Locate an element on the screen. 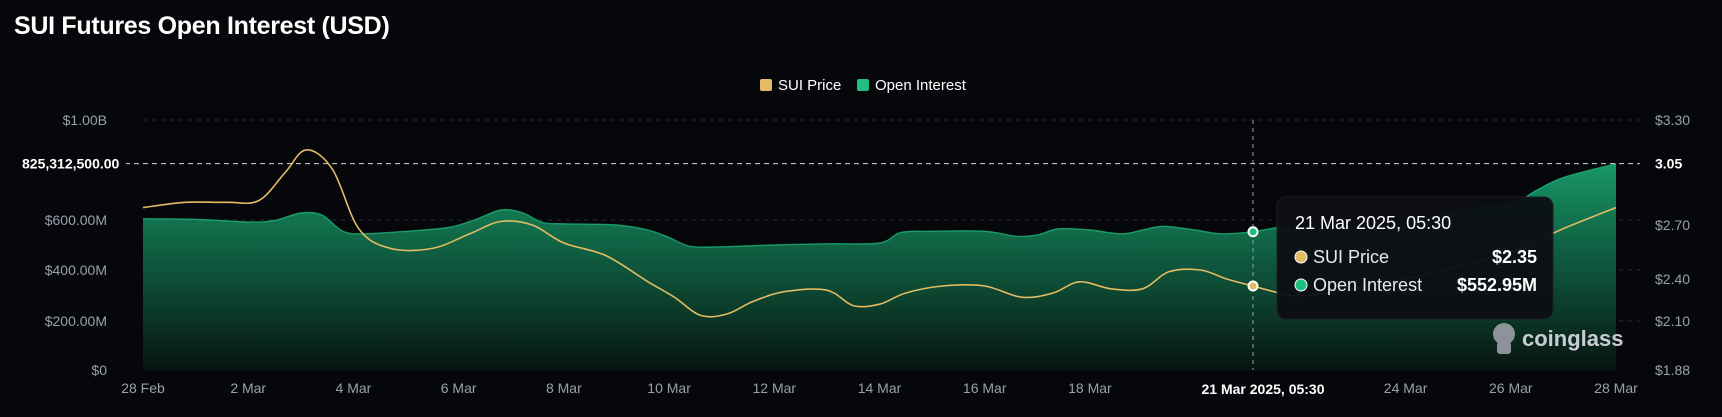 The height and width of the screenshot is (417, 1722). tooltip-title: 21 Mar 2025, 05:30 is located at coordinates (1373, 223).